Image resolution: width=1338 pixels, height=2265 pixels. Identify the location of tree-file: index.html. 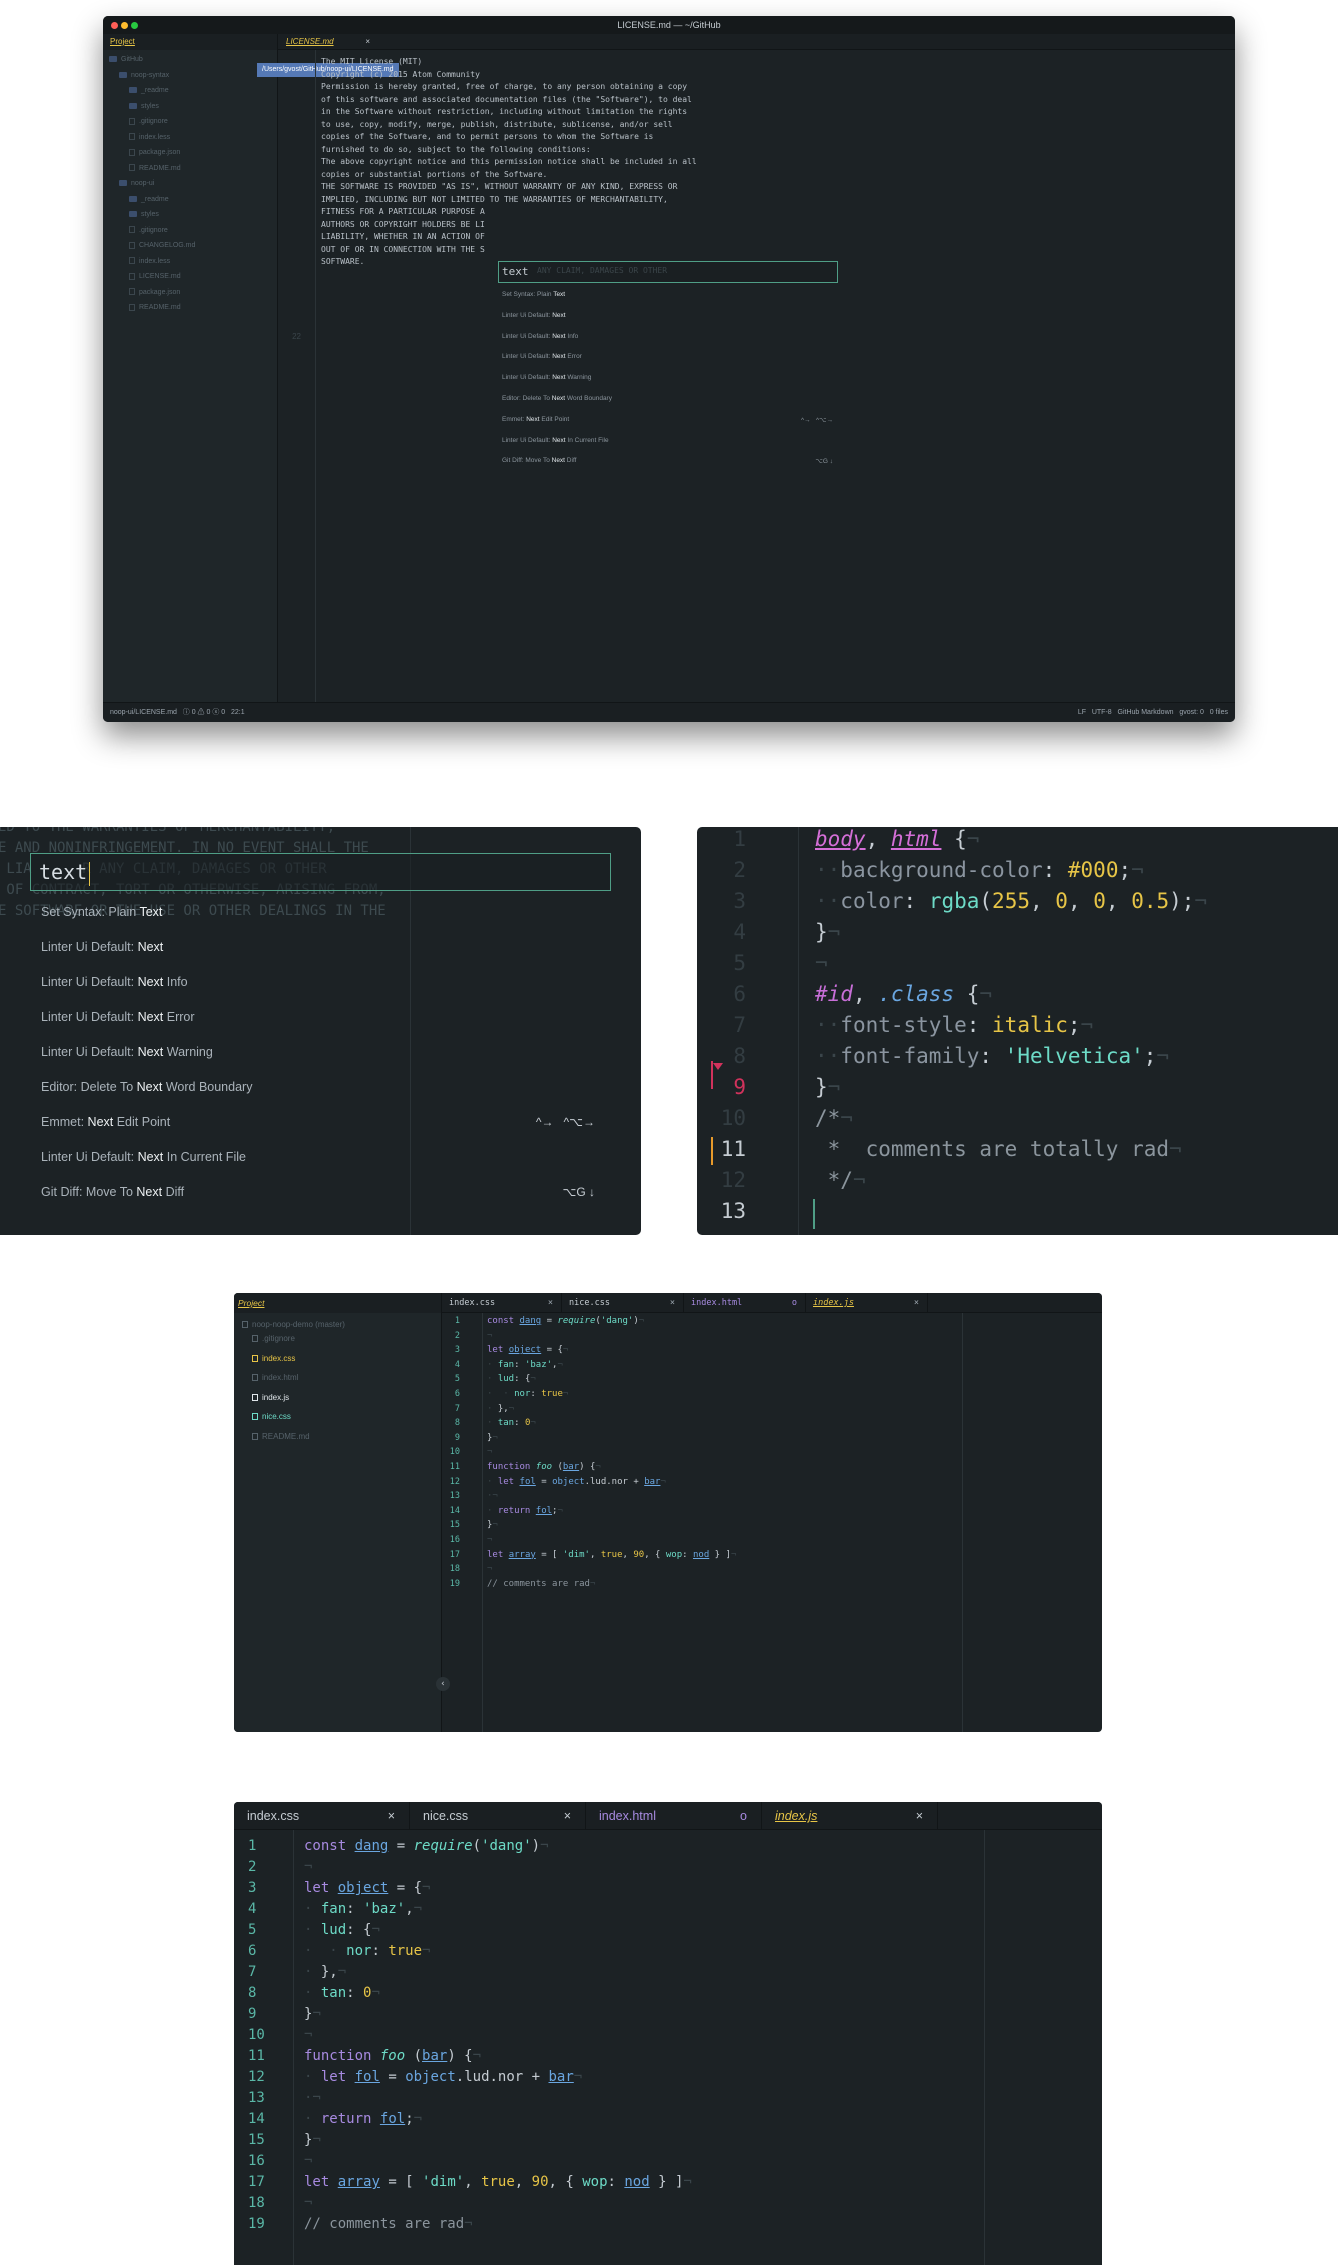
(275, 1378).